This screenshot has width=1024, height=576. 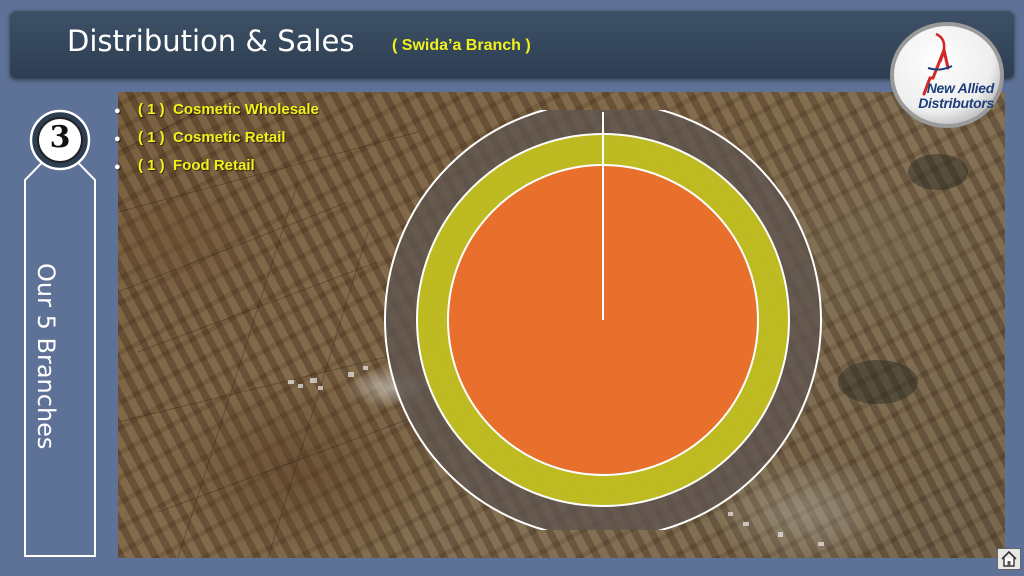 I want to click on list-item: ● ( 1 ) Food Retail, so click(x=216, y=168).